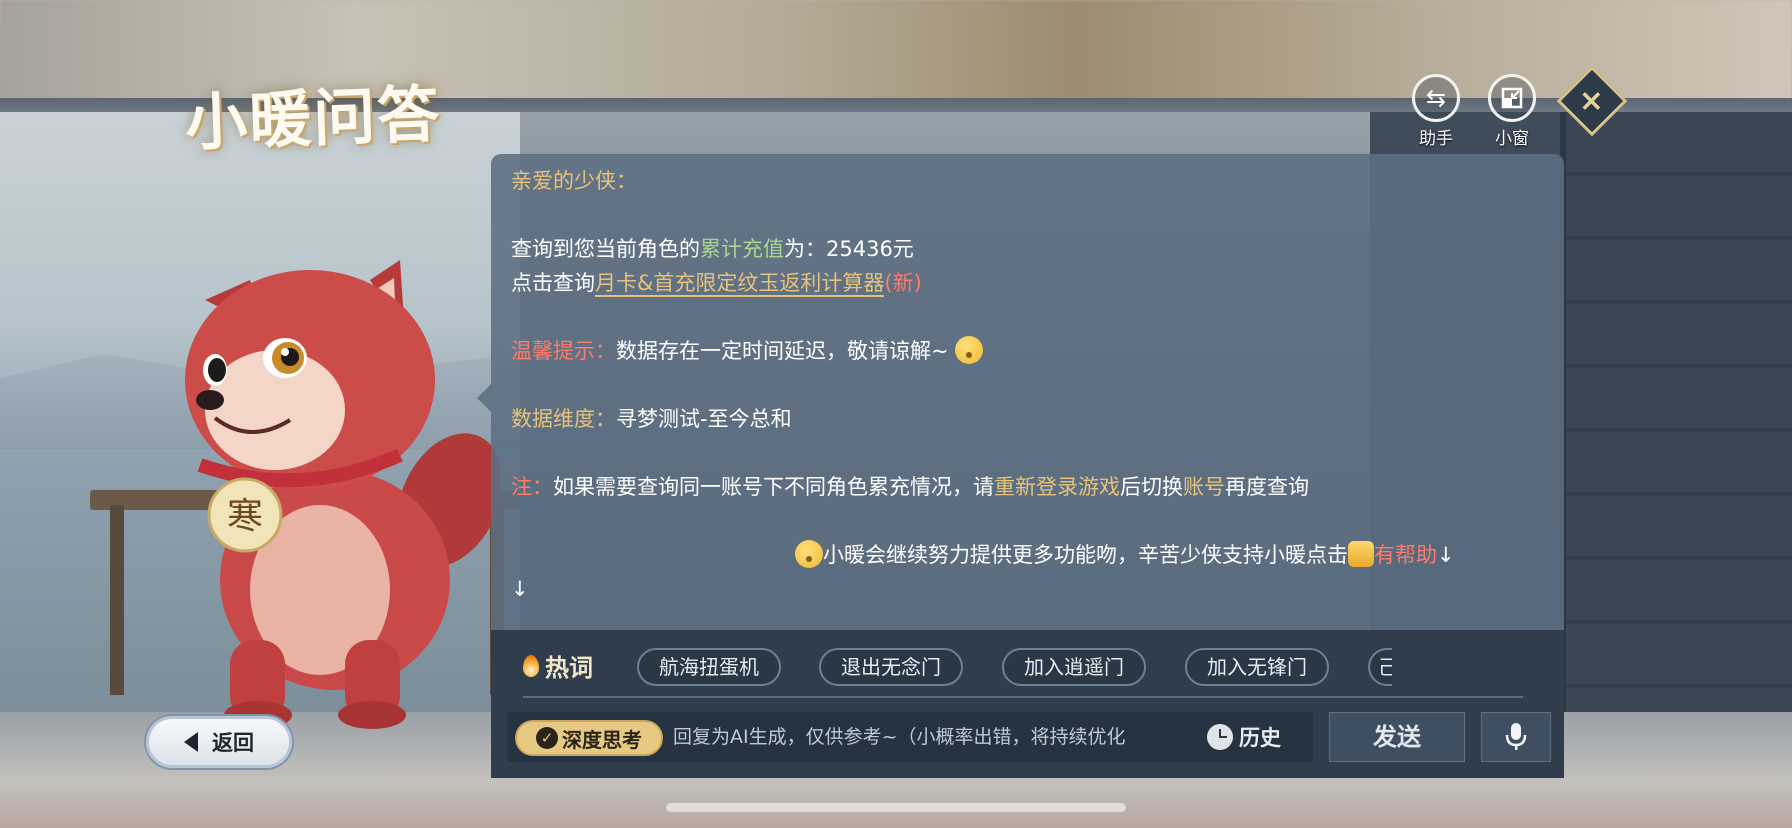  Describe the element at coordinates (1436, 98) in the screenshot. I see `swap-arrows-icon: ⇆` at that location.